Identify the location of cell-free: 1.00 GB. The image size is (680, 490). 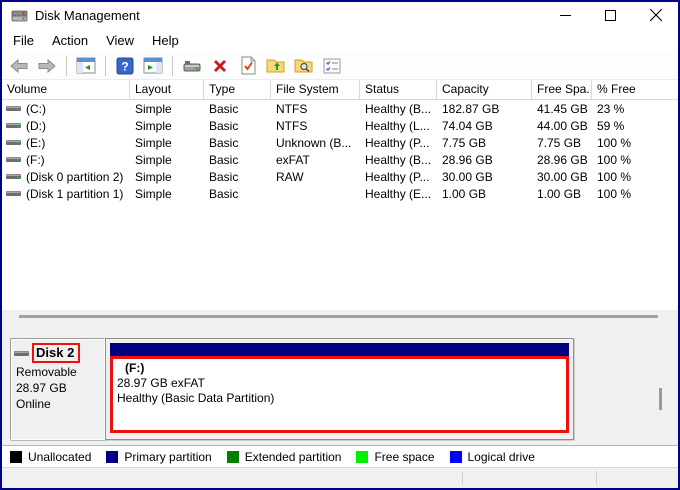
(559, 193).